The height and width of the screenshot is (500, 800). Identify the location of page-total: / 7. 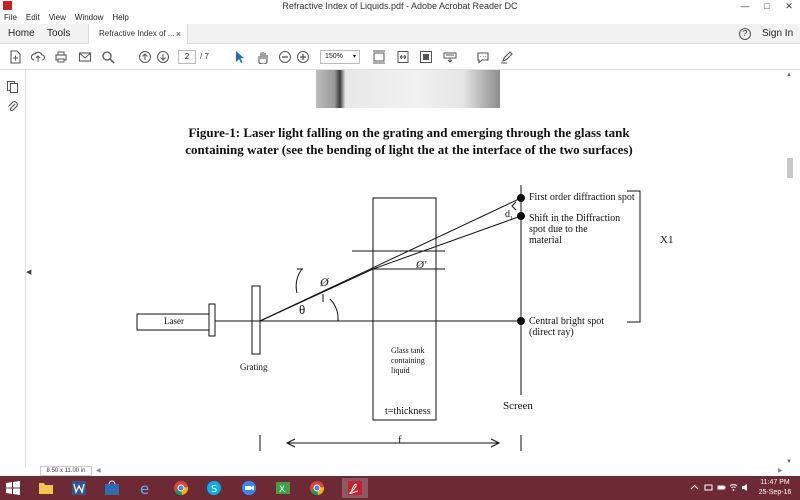
(204, 56).